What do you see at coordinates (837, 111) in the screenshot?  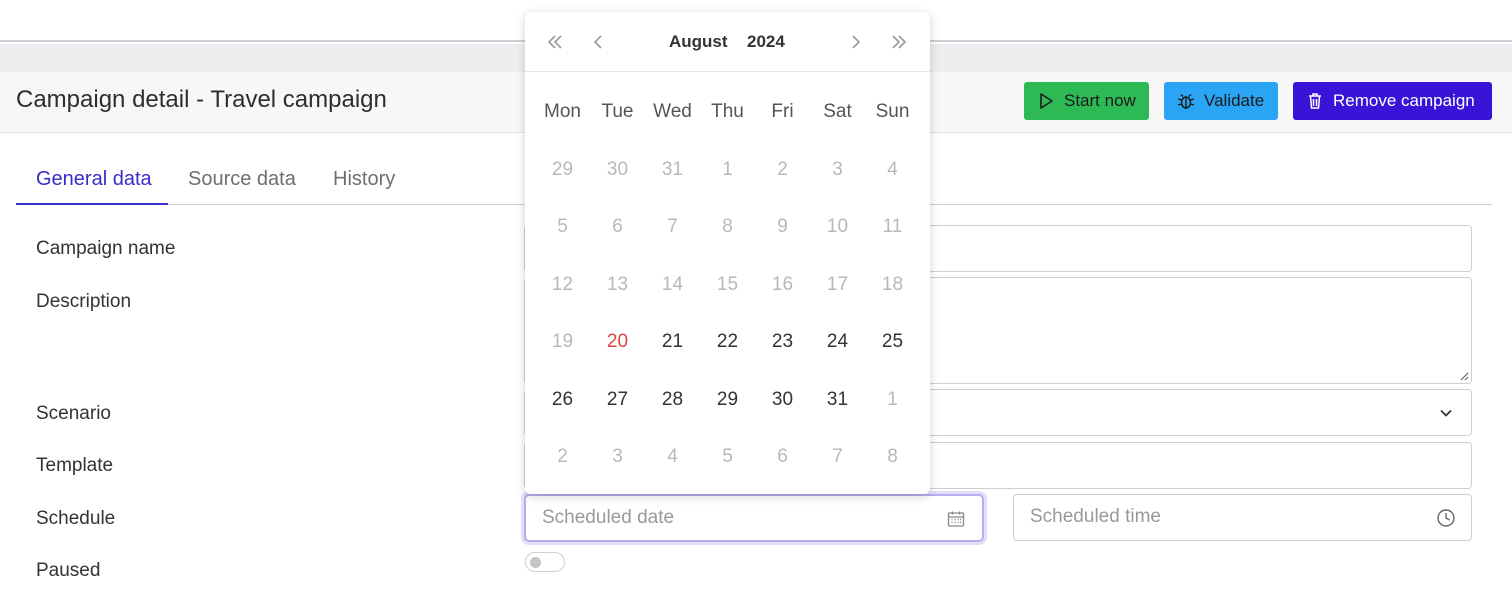 I see `weekday-sat: Sat` at bounding box center [837, 111].